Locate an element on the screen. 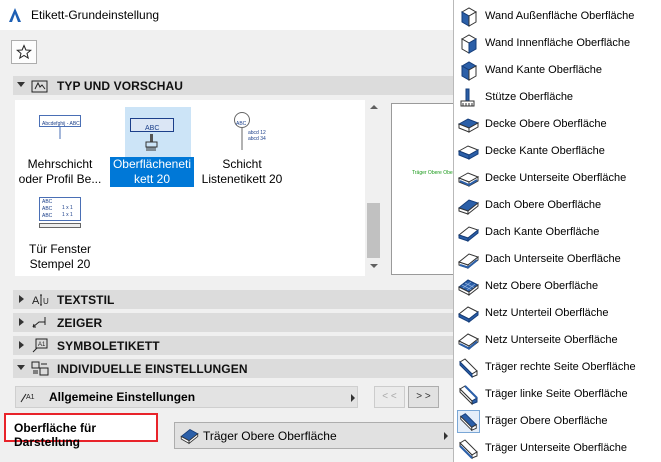  beam-right-side-surface-icon is located at coordinates (468, 368).